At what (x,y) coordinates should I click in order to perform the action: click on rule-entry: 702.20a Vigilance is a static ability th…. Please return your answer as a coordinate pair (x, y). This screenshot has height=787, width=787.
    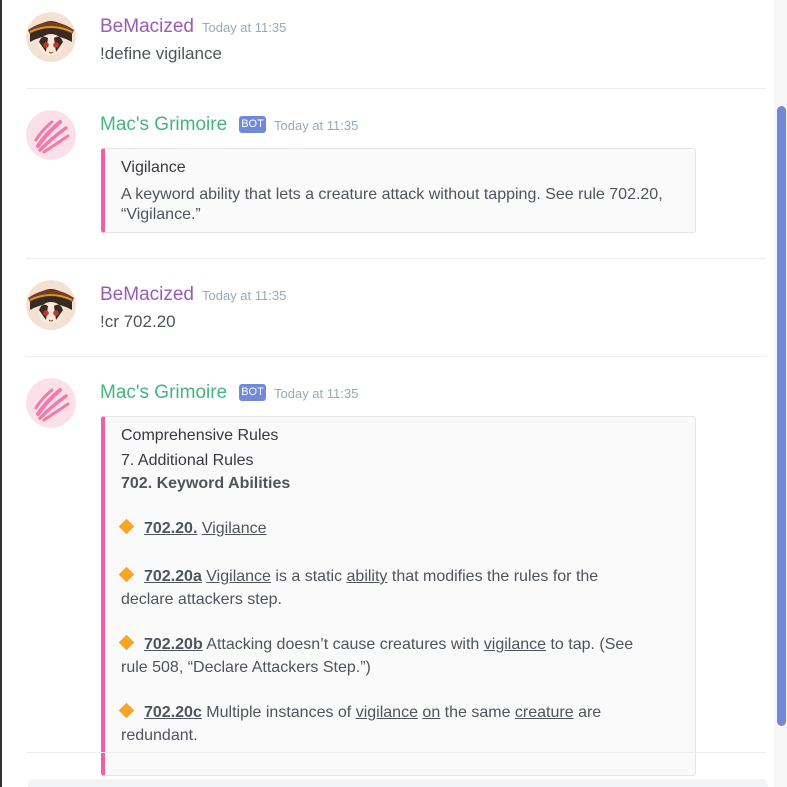
    Looking at the image, I should click on (356, 576).